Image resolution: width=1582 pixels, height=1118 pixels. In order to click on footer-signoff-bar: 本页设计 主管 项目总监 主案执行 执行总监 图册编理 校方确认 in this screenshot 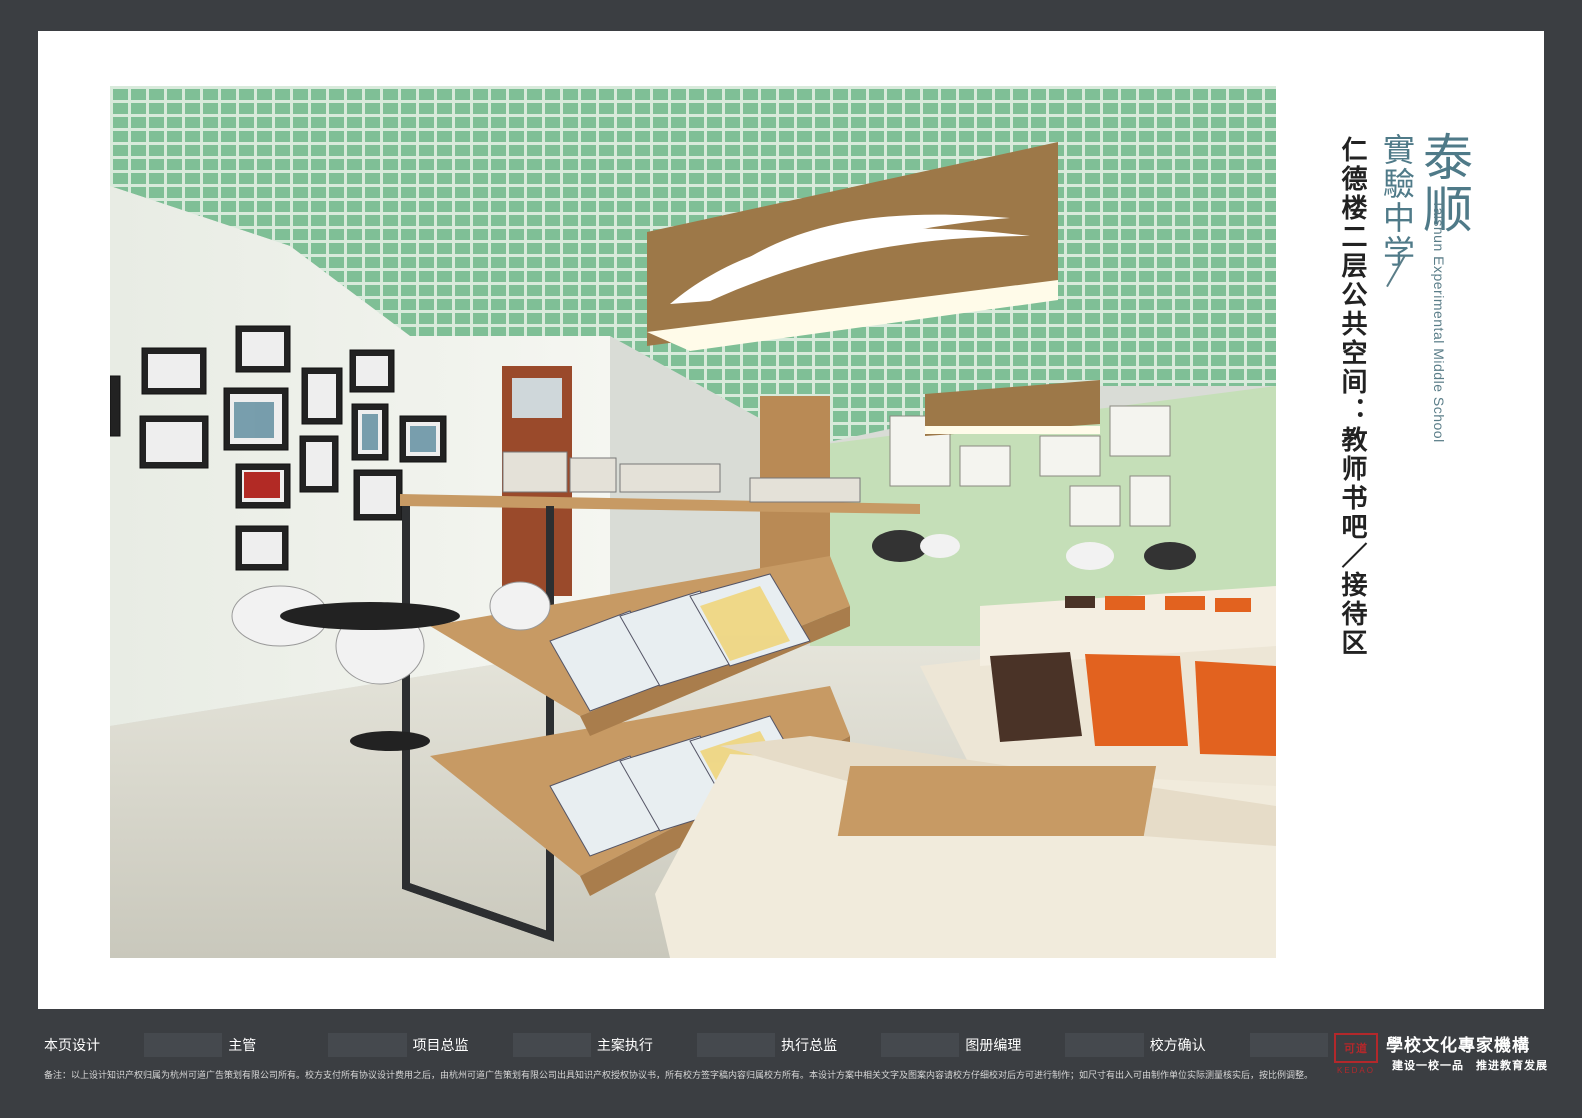, I will do `click(683, 1045)`.